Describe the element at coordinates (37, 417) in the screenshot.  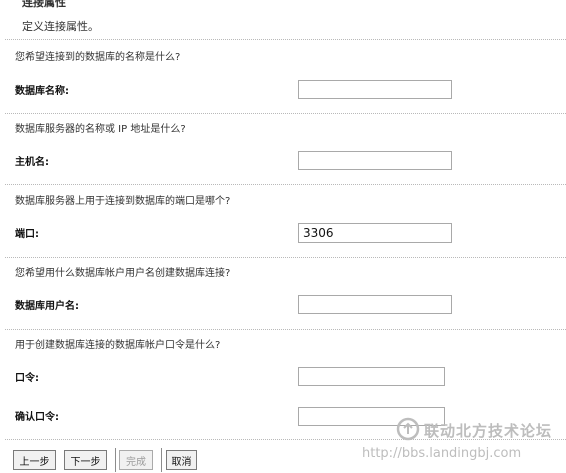
I see `label-confirm-password: 确认口令:` at that location.